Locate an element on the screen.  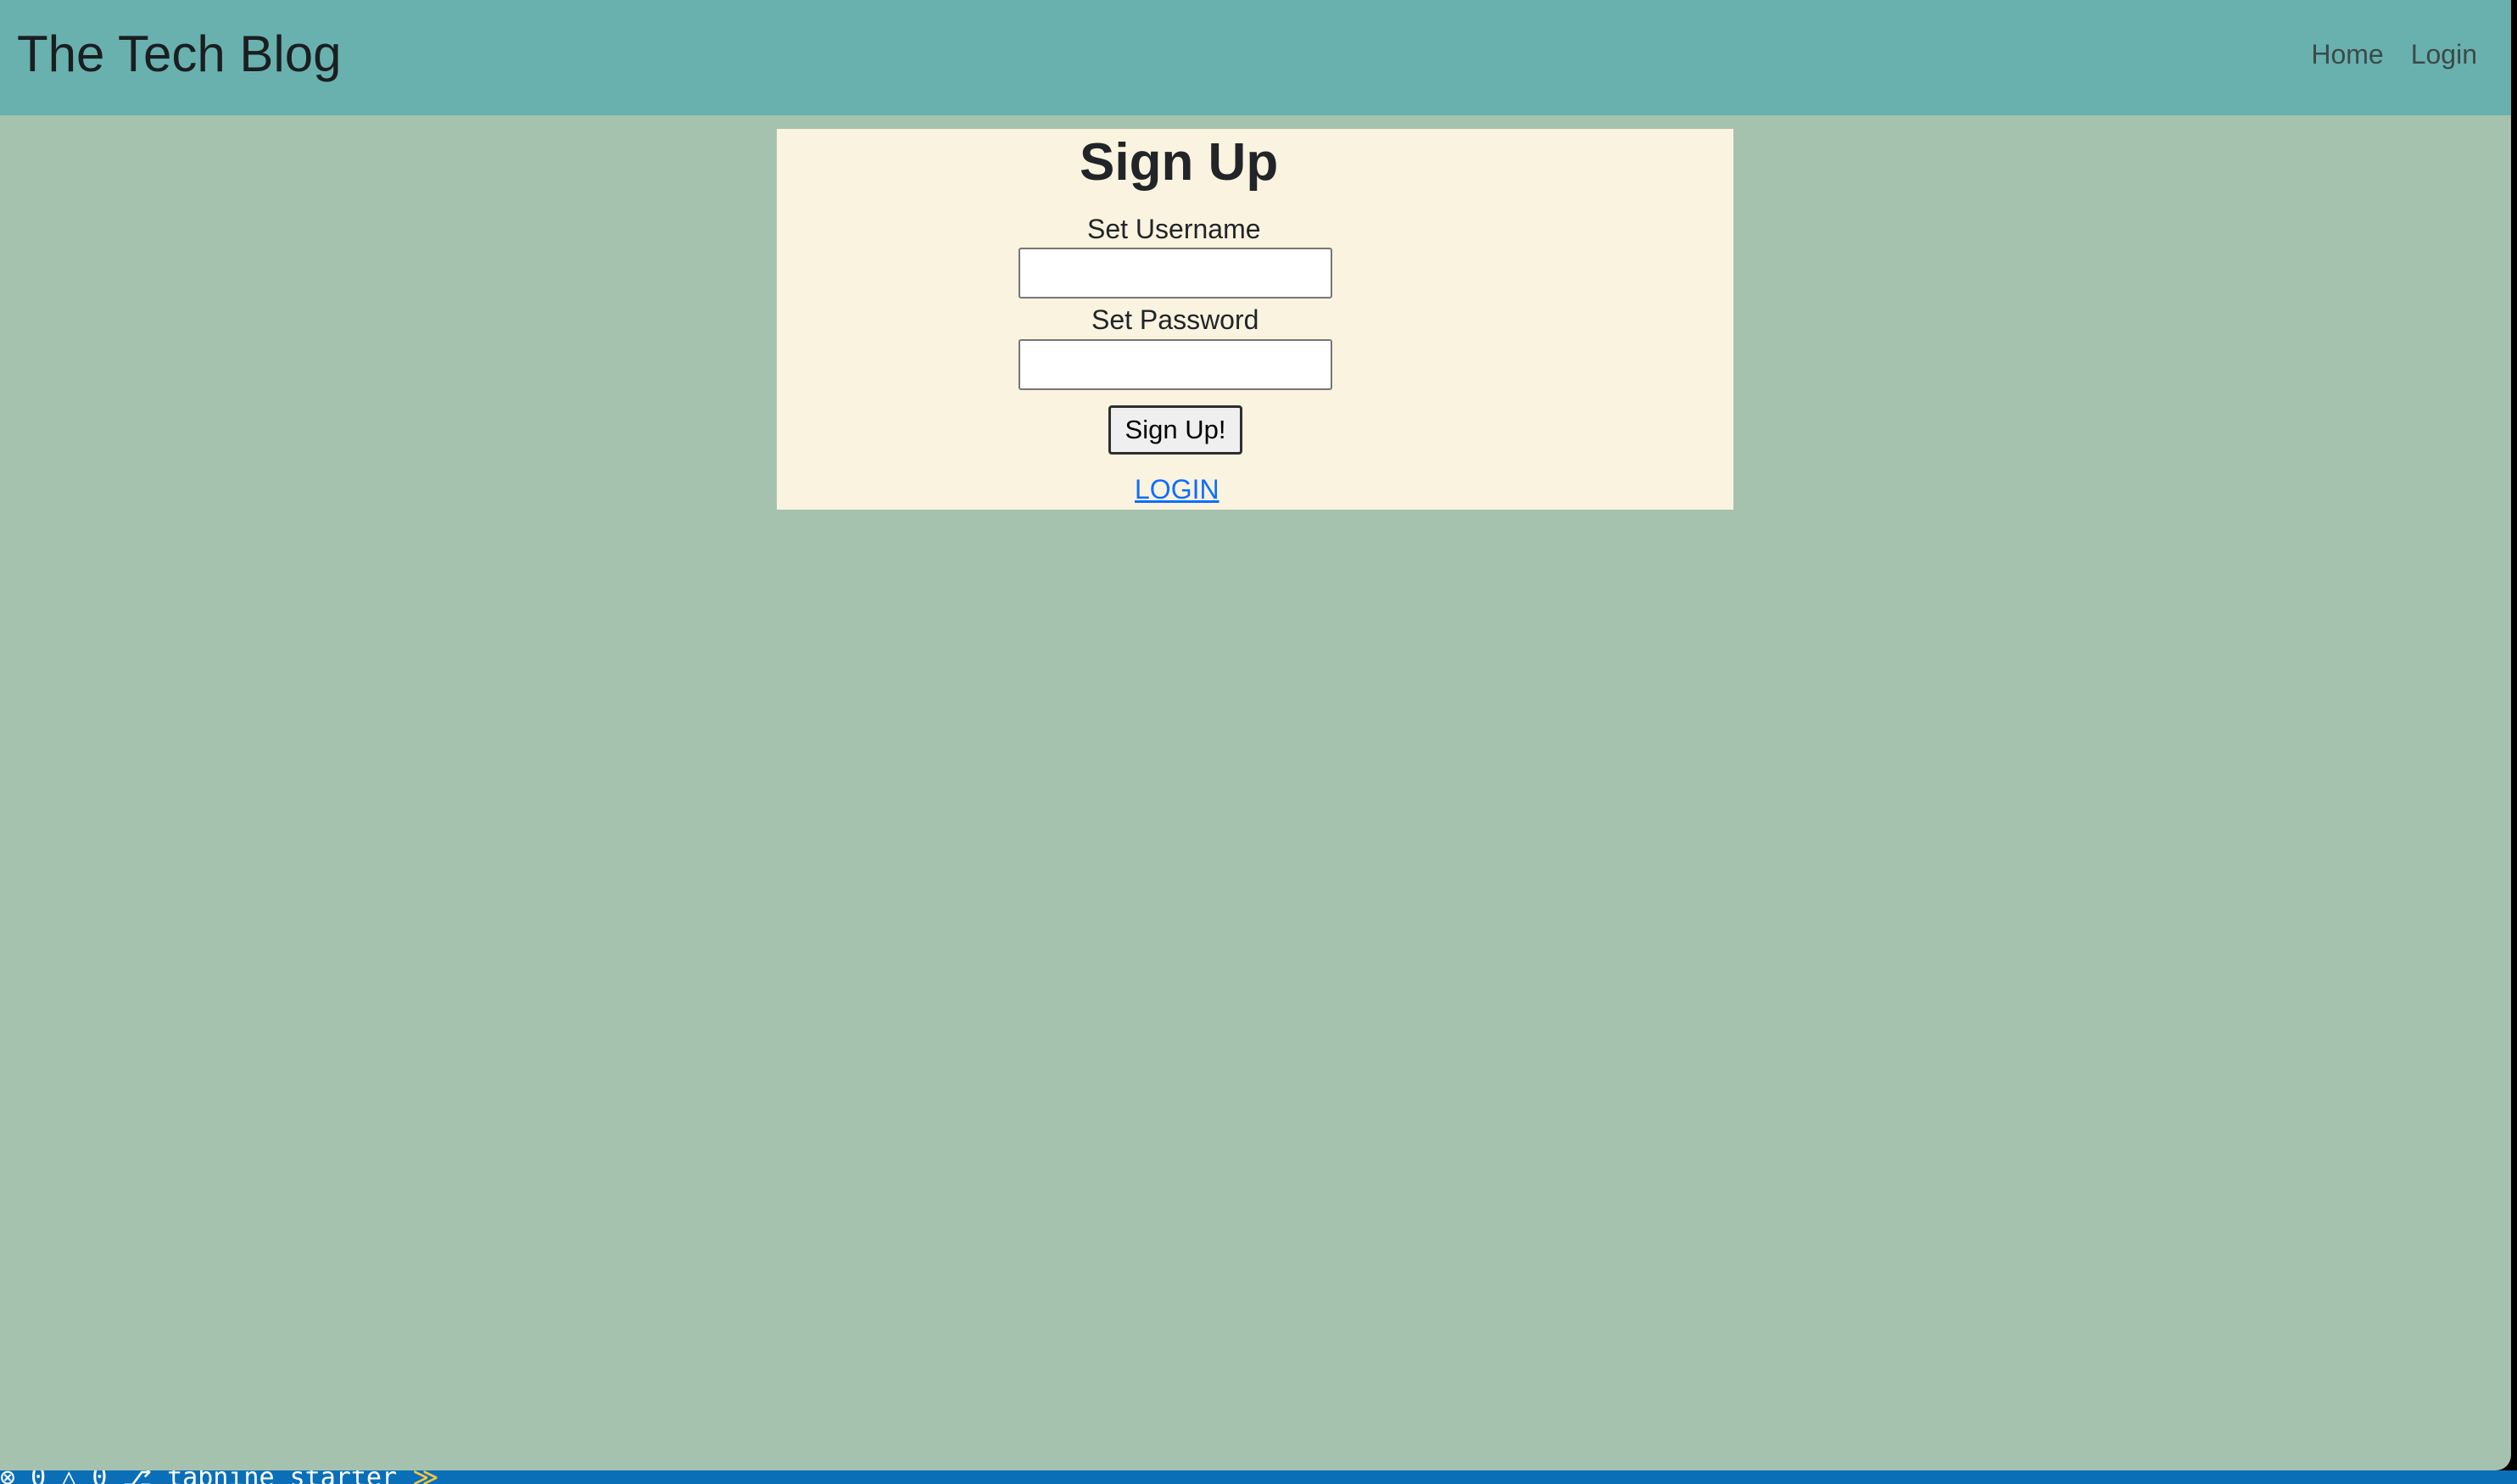
navbar: The Tech Blog Home Login is located at coordinates (1255, 57).